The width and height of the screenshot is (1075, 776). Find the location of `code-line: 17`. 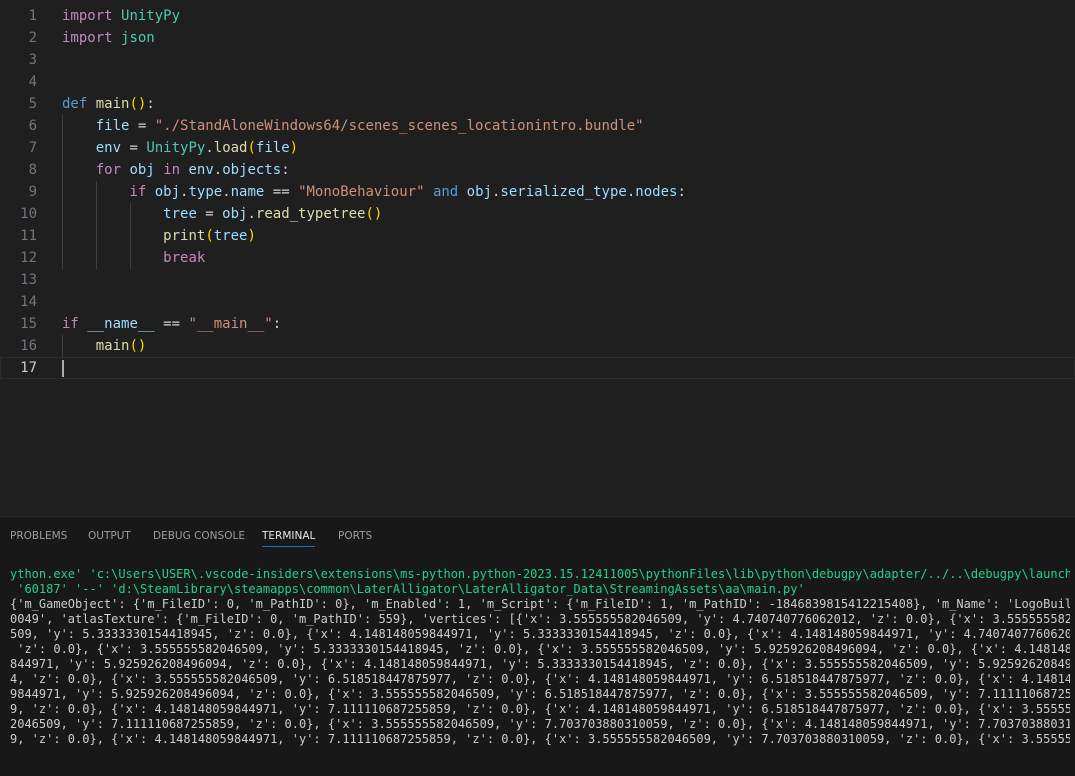

code-line: 17 is located at coordinates (537, 368).